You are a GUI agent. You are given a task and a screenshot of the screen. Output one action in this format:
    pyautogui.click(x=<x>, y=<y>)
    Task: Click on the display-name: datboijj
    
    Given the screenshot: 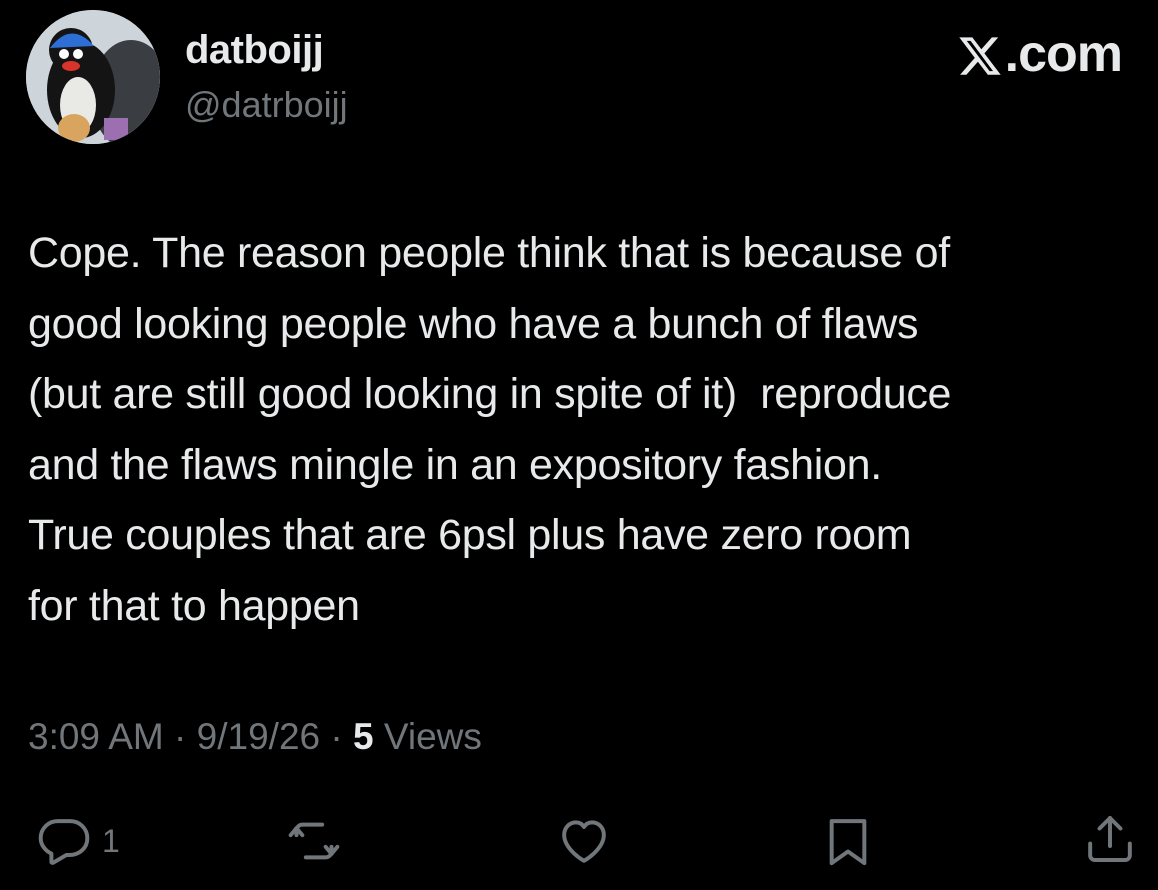 What is the action you would take?
    pyautogui.click(x=254, y=50)
    